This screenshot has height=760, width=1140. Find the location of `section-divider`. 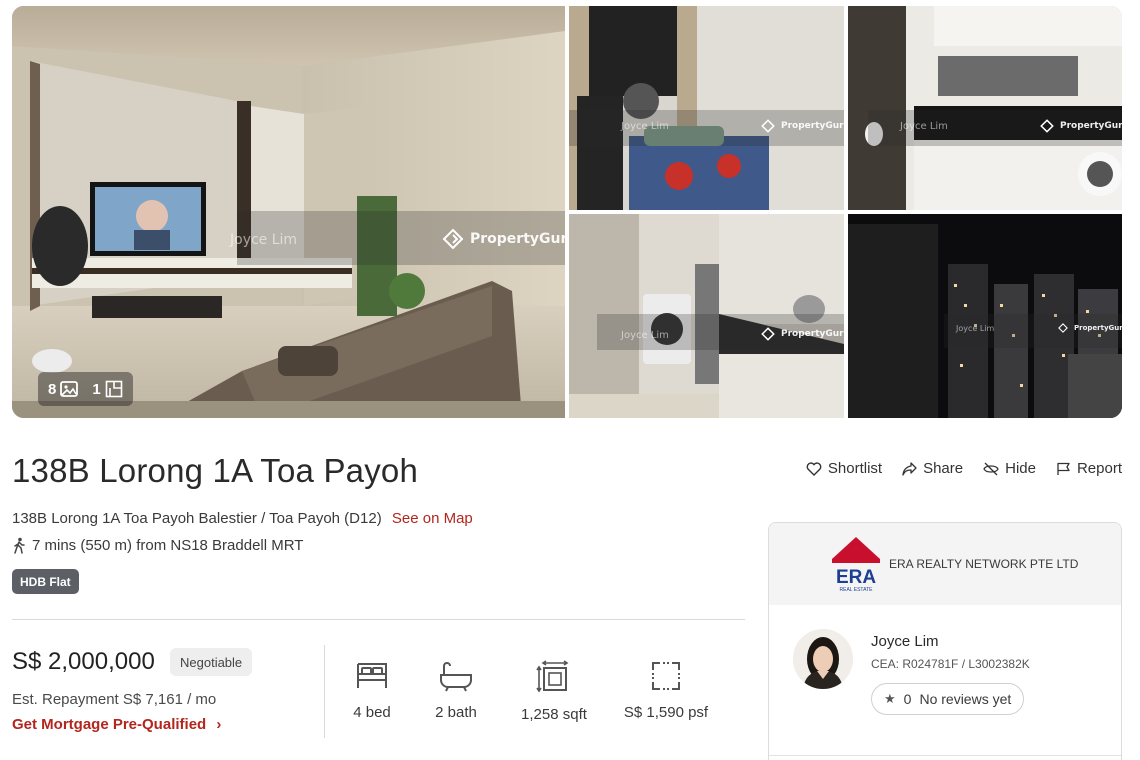

section-divider is located at coordinates (378, 619).